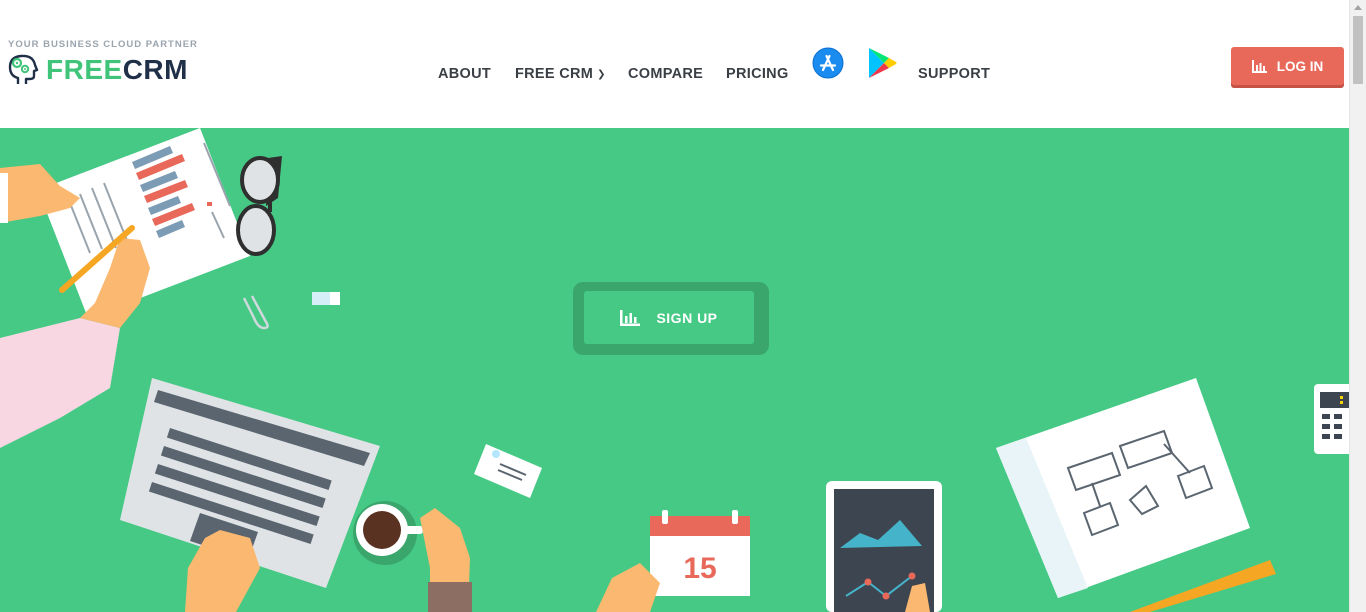  I want to click on business-card-illustration, so click(508, 471).